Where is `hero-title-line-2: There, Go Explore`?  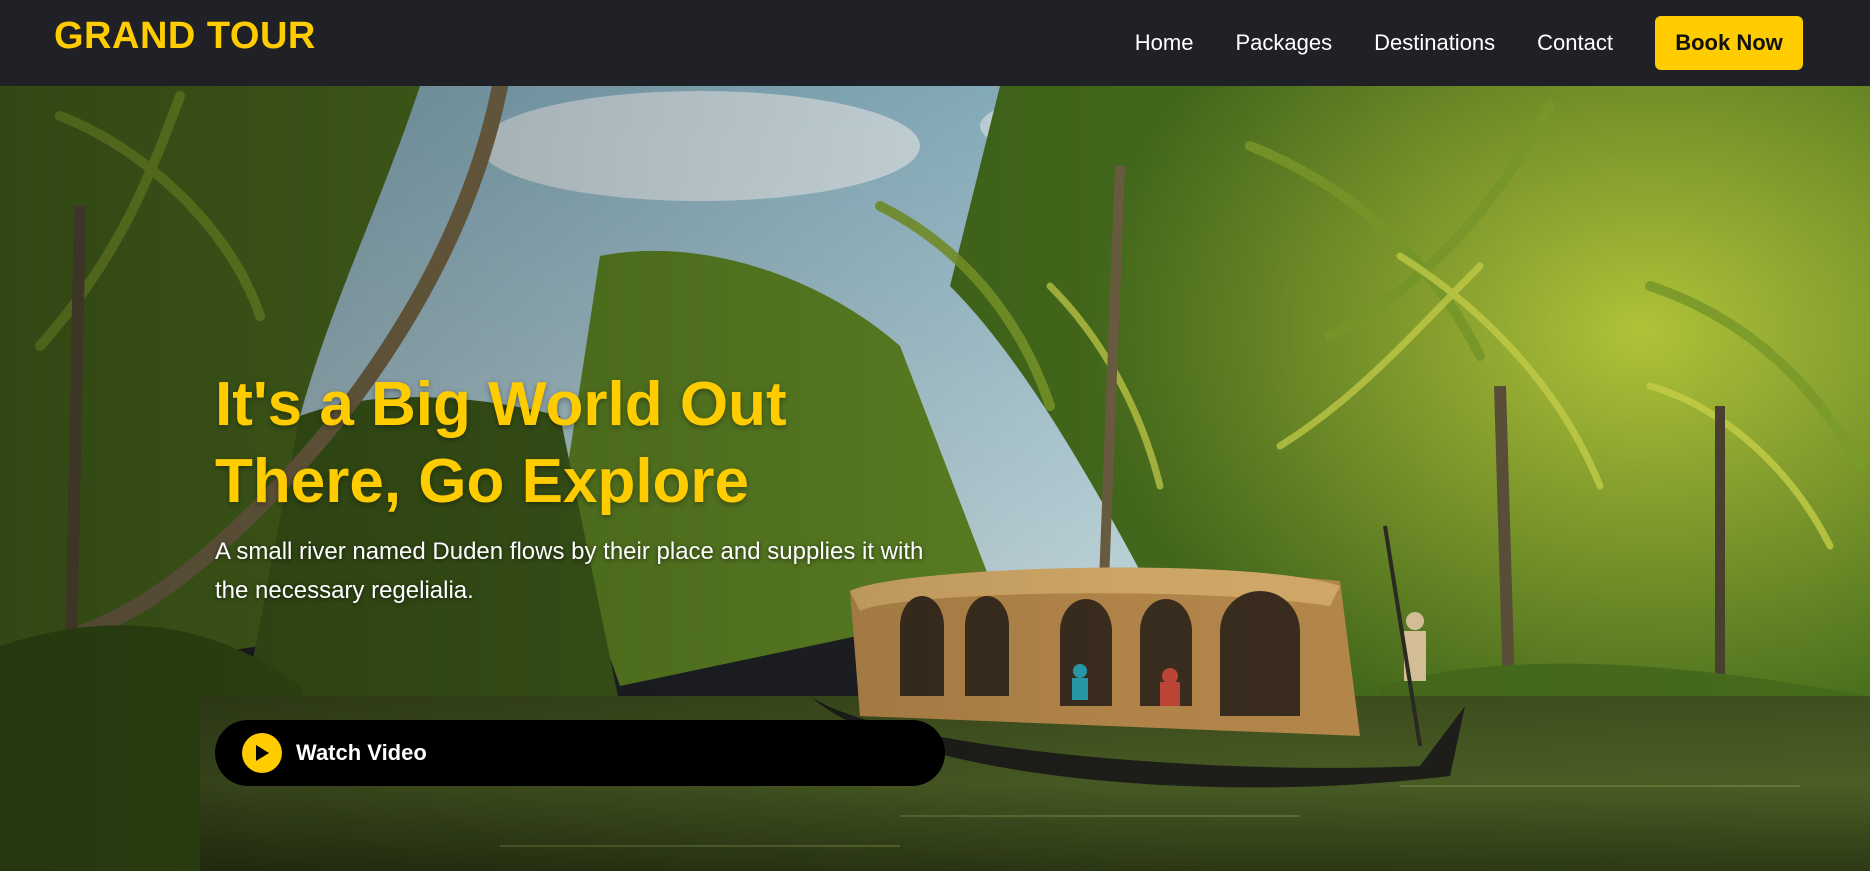
hero-title-line-2: There, Go Explore is located at coordinates (482, 481).